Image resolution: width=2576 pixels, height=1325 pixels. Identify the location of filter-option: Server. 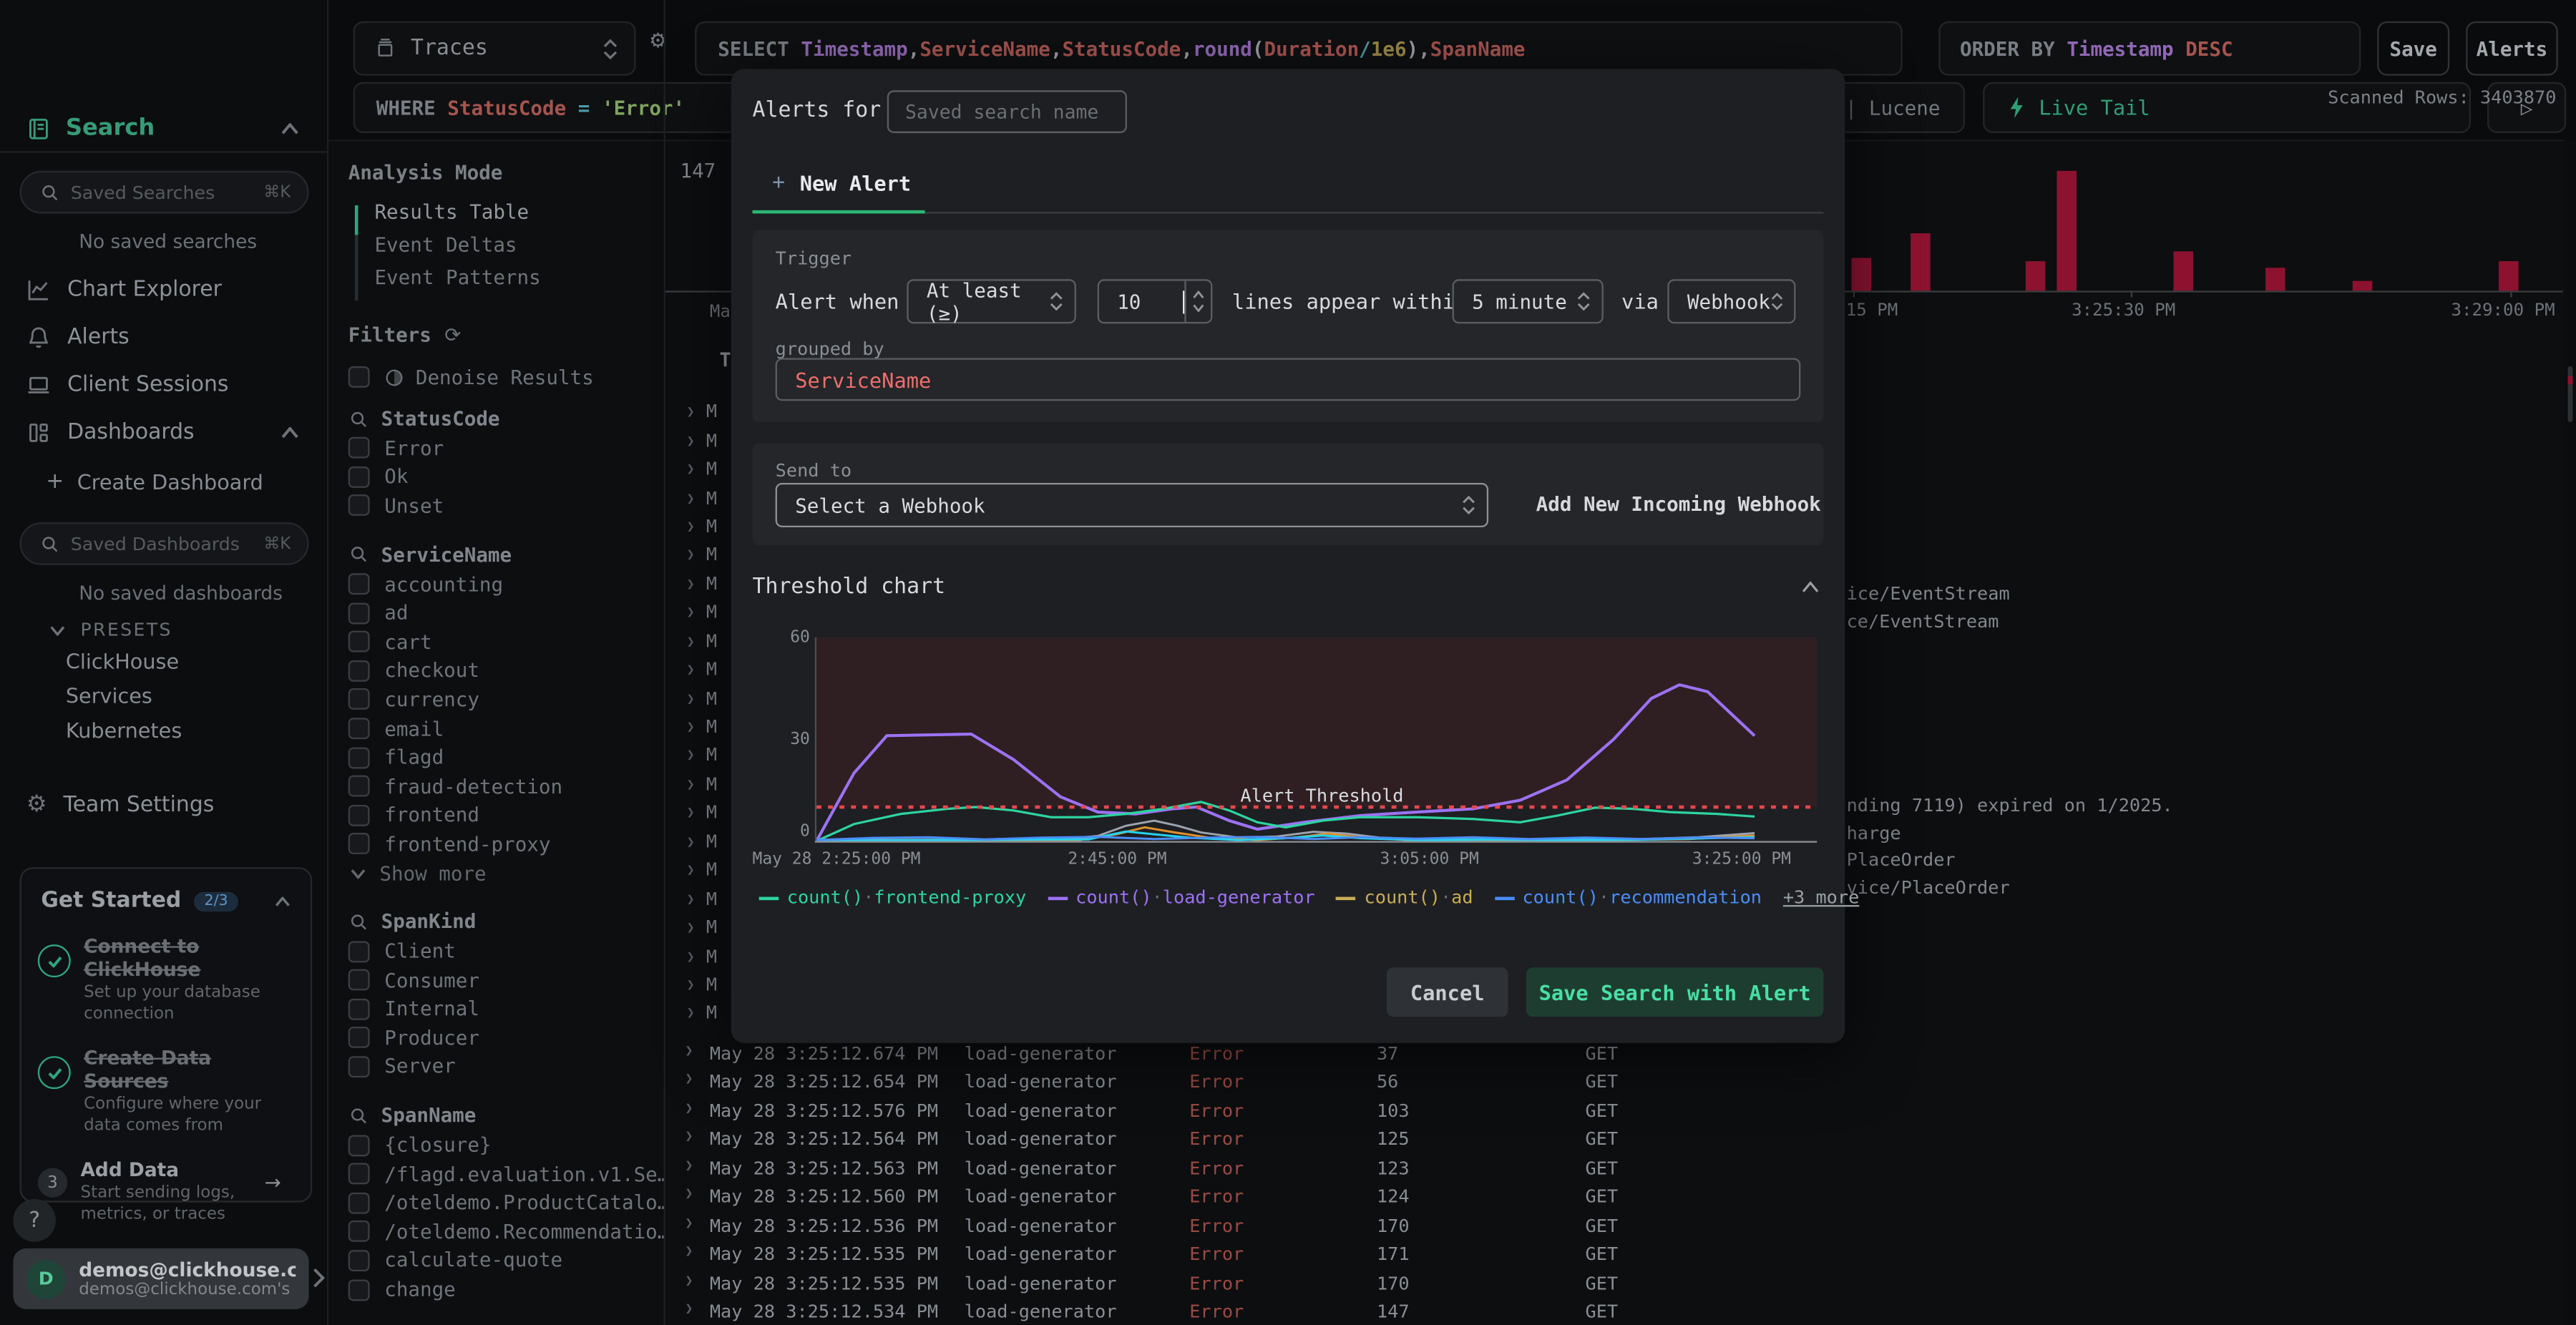
(495, 1066).